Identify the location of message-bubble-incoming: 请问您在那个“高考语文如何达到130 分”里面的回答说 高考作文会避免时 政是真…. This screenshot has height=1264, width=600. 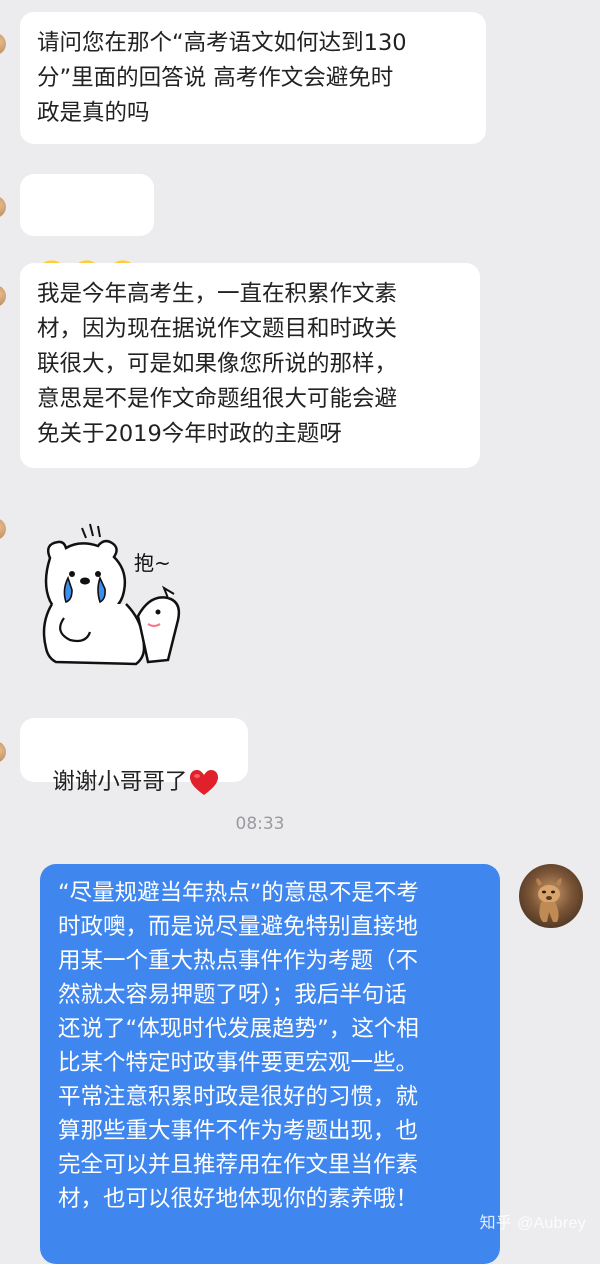
(253, 78).